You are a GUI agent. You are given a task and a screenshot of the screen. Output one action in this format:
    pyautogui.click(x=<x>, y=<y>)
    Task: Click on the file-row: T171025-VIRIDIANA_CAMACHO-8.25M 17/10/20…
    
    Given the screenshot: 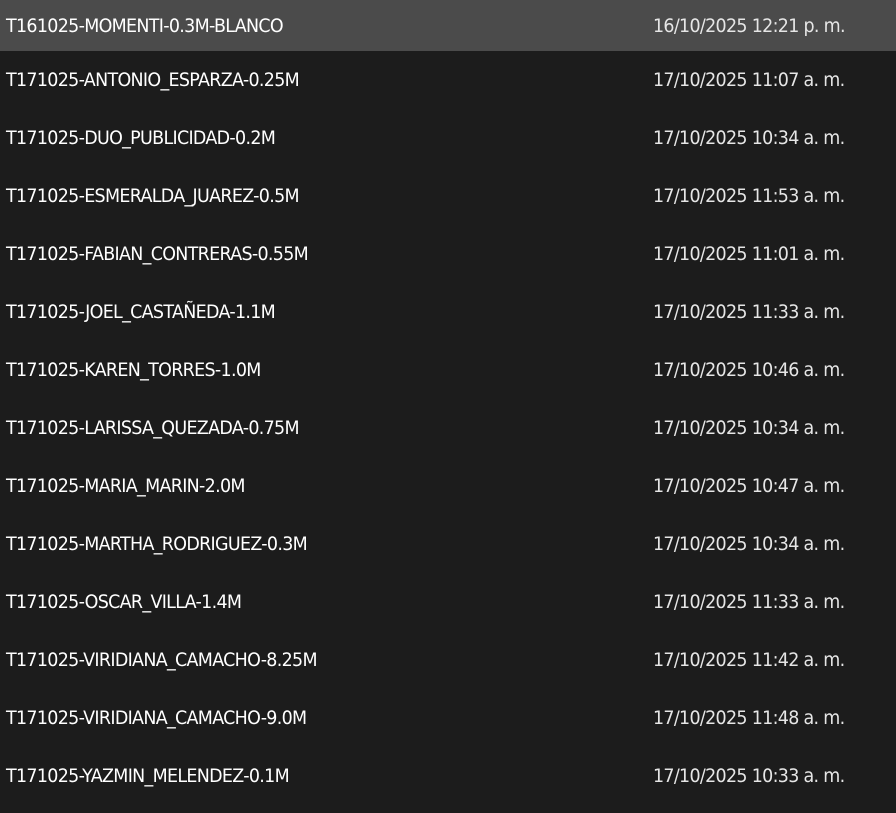 What is the action you would take?
    pyautogui.click(x=448, y=660)
    